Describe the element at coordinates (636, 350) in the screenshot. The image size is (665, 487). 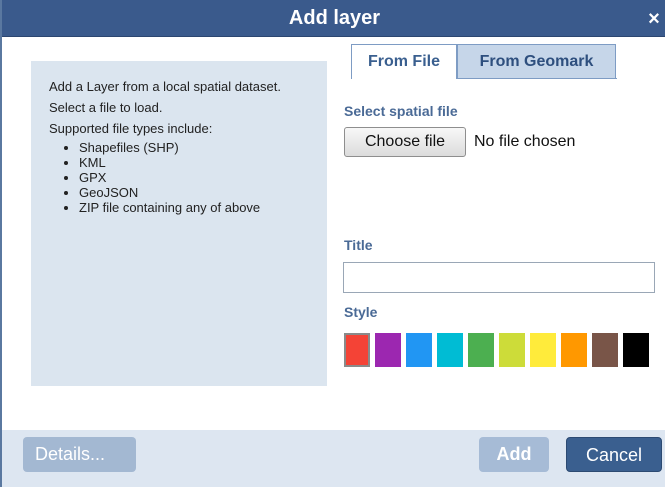
I see `swatch-black` at that location.